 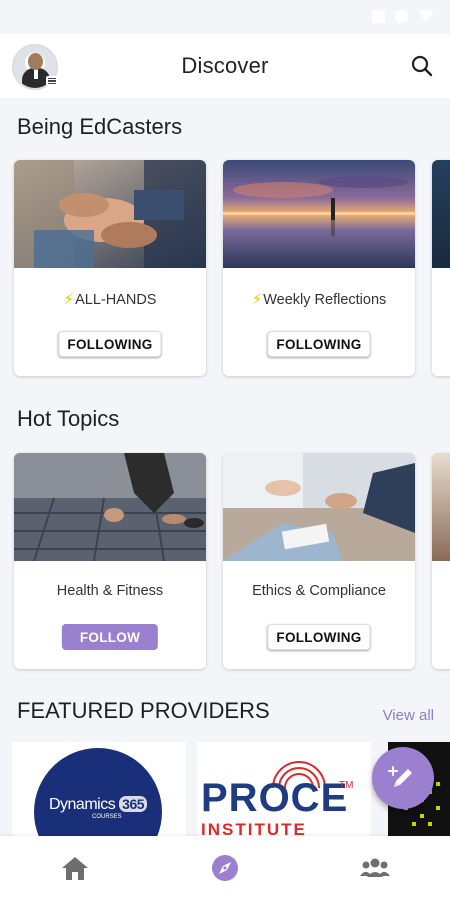 What do you see at coordinates (110, 591) in the screenshot?
I see `card-label: Health & Fitness` at bounding box center [110, 591].